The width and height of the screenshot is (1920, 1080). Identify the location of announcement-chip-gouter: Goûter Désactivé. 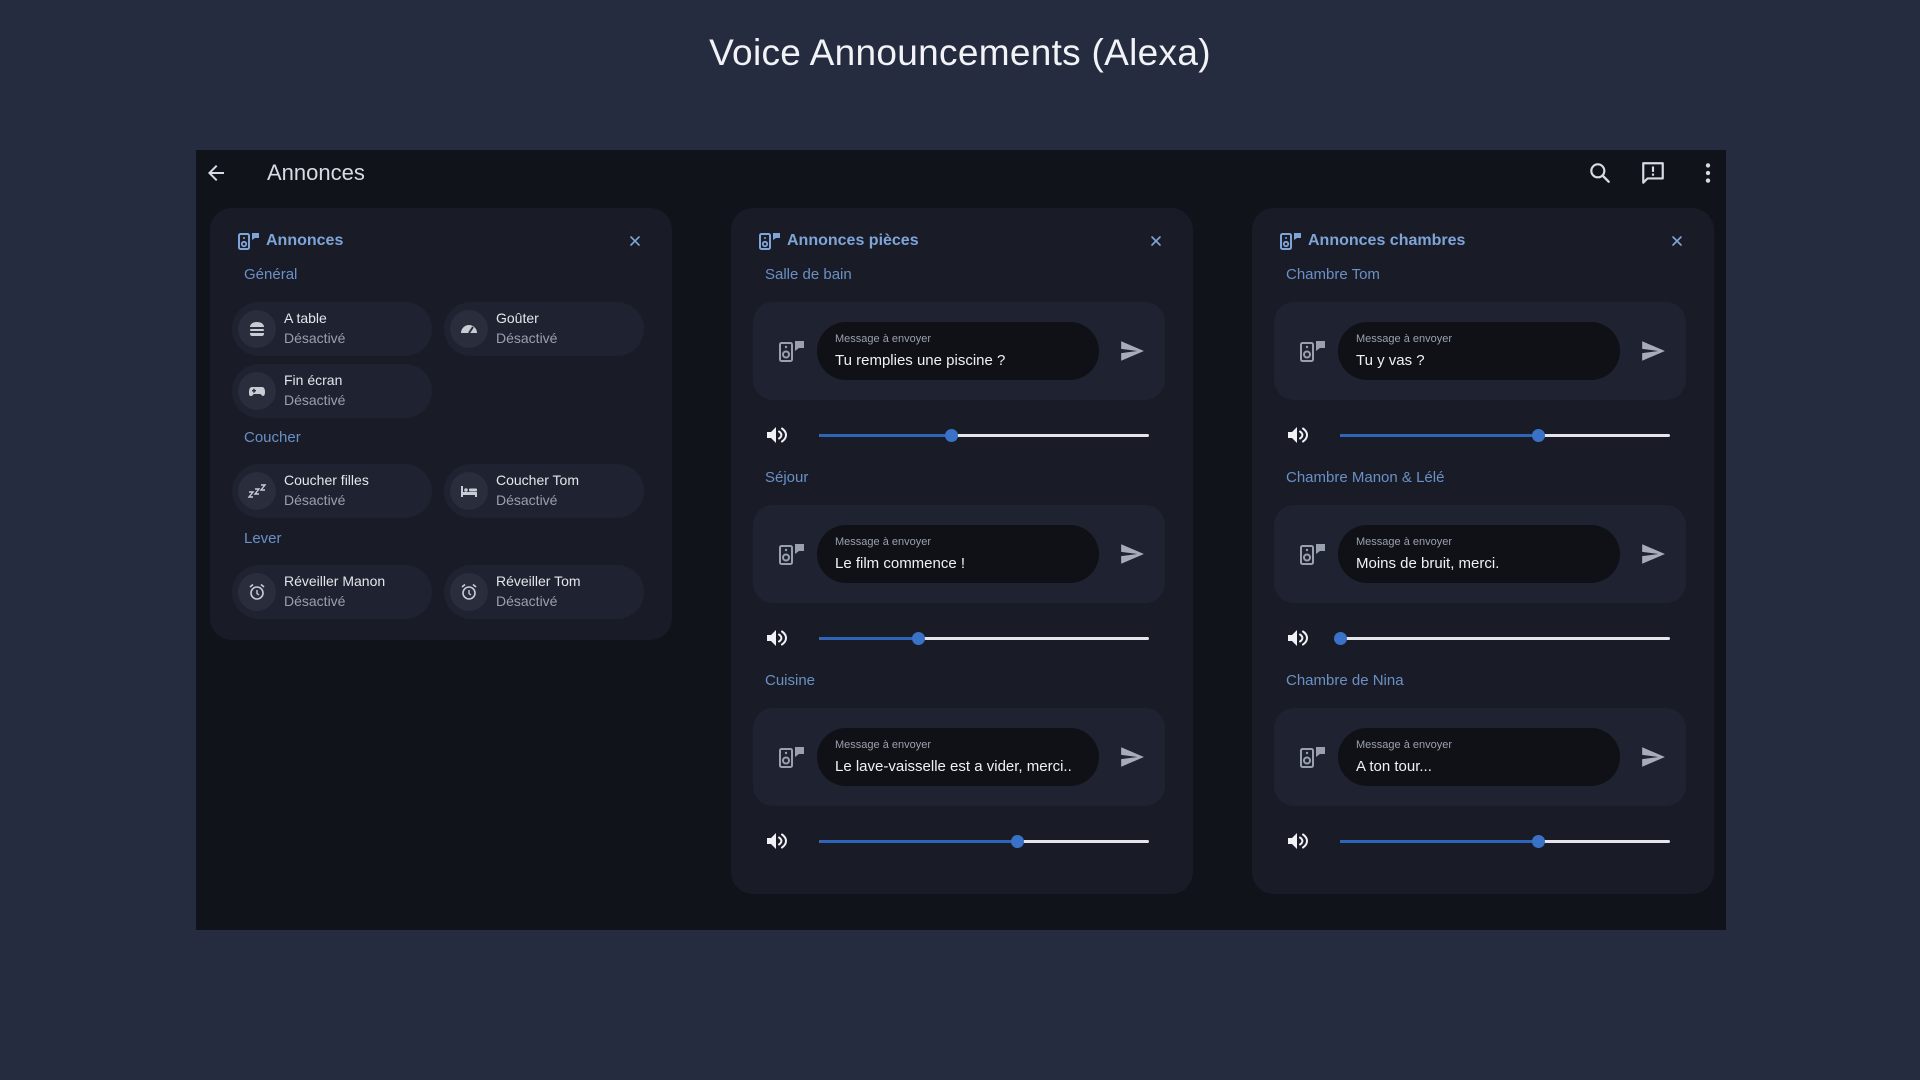
(544, 329).